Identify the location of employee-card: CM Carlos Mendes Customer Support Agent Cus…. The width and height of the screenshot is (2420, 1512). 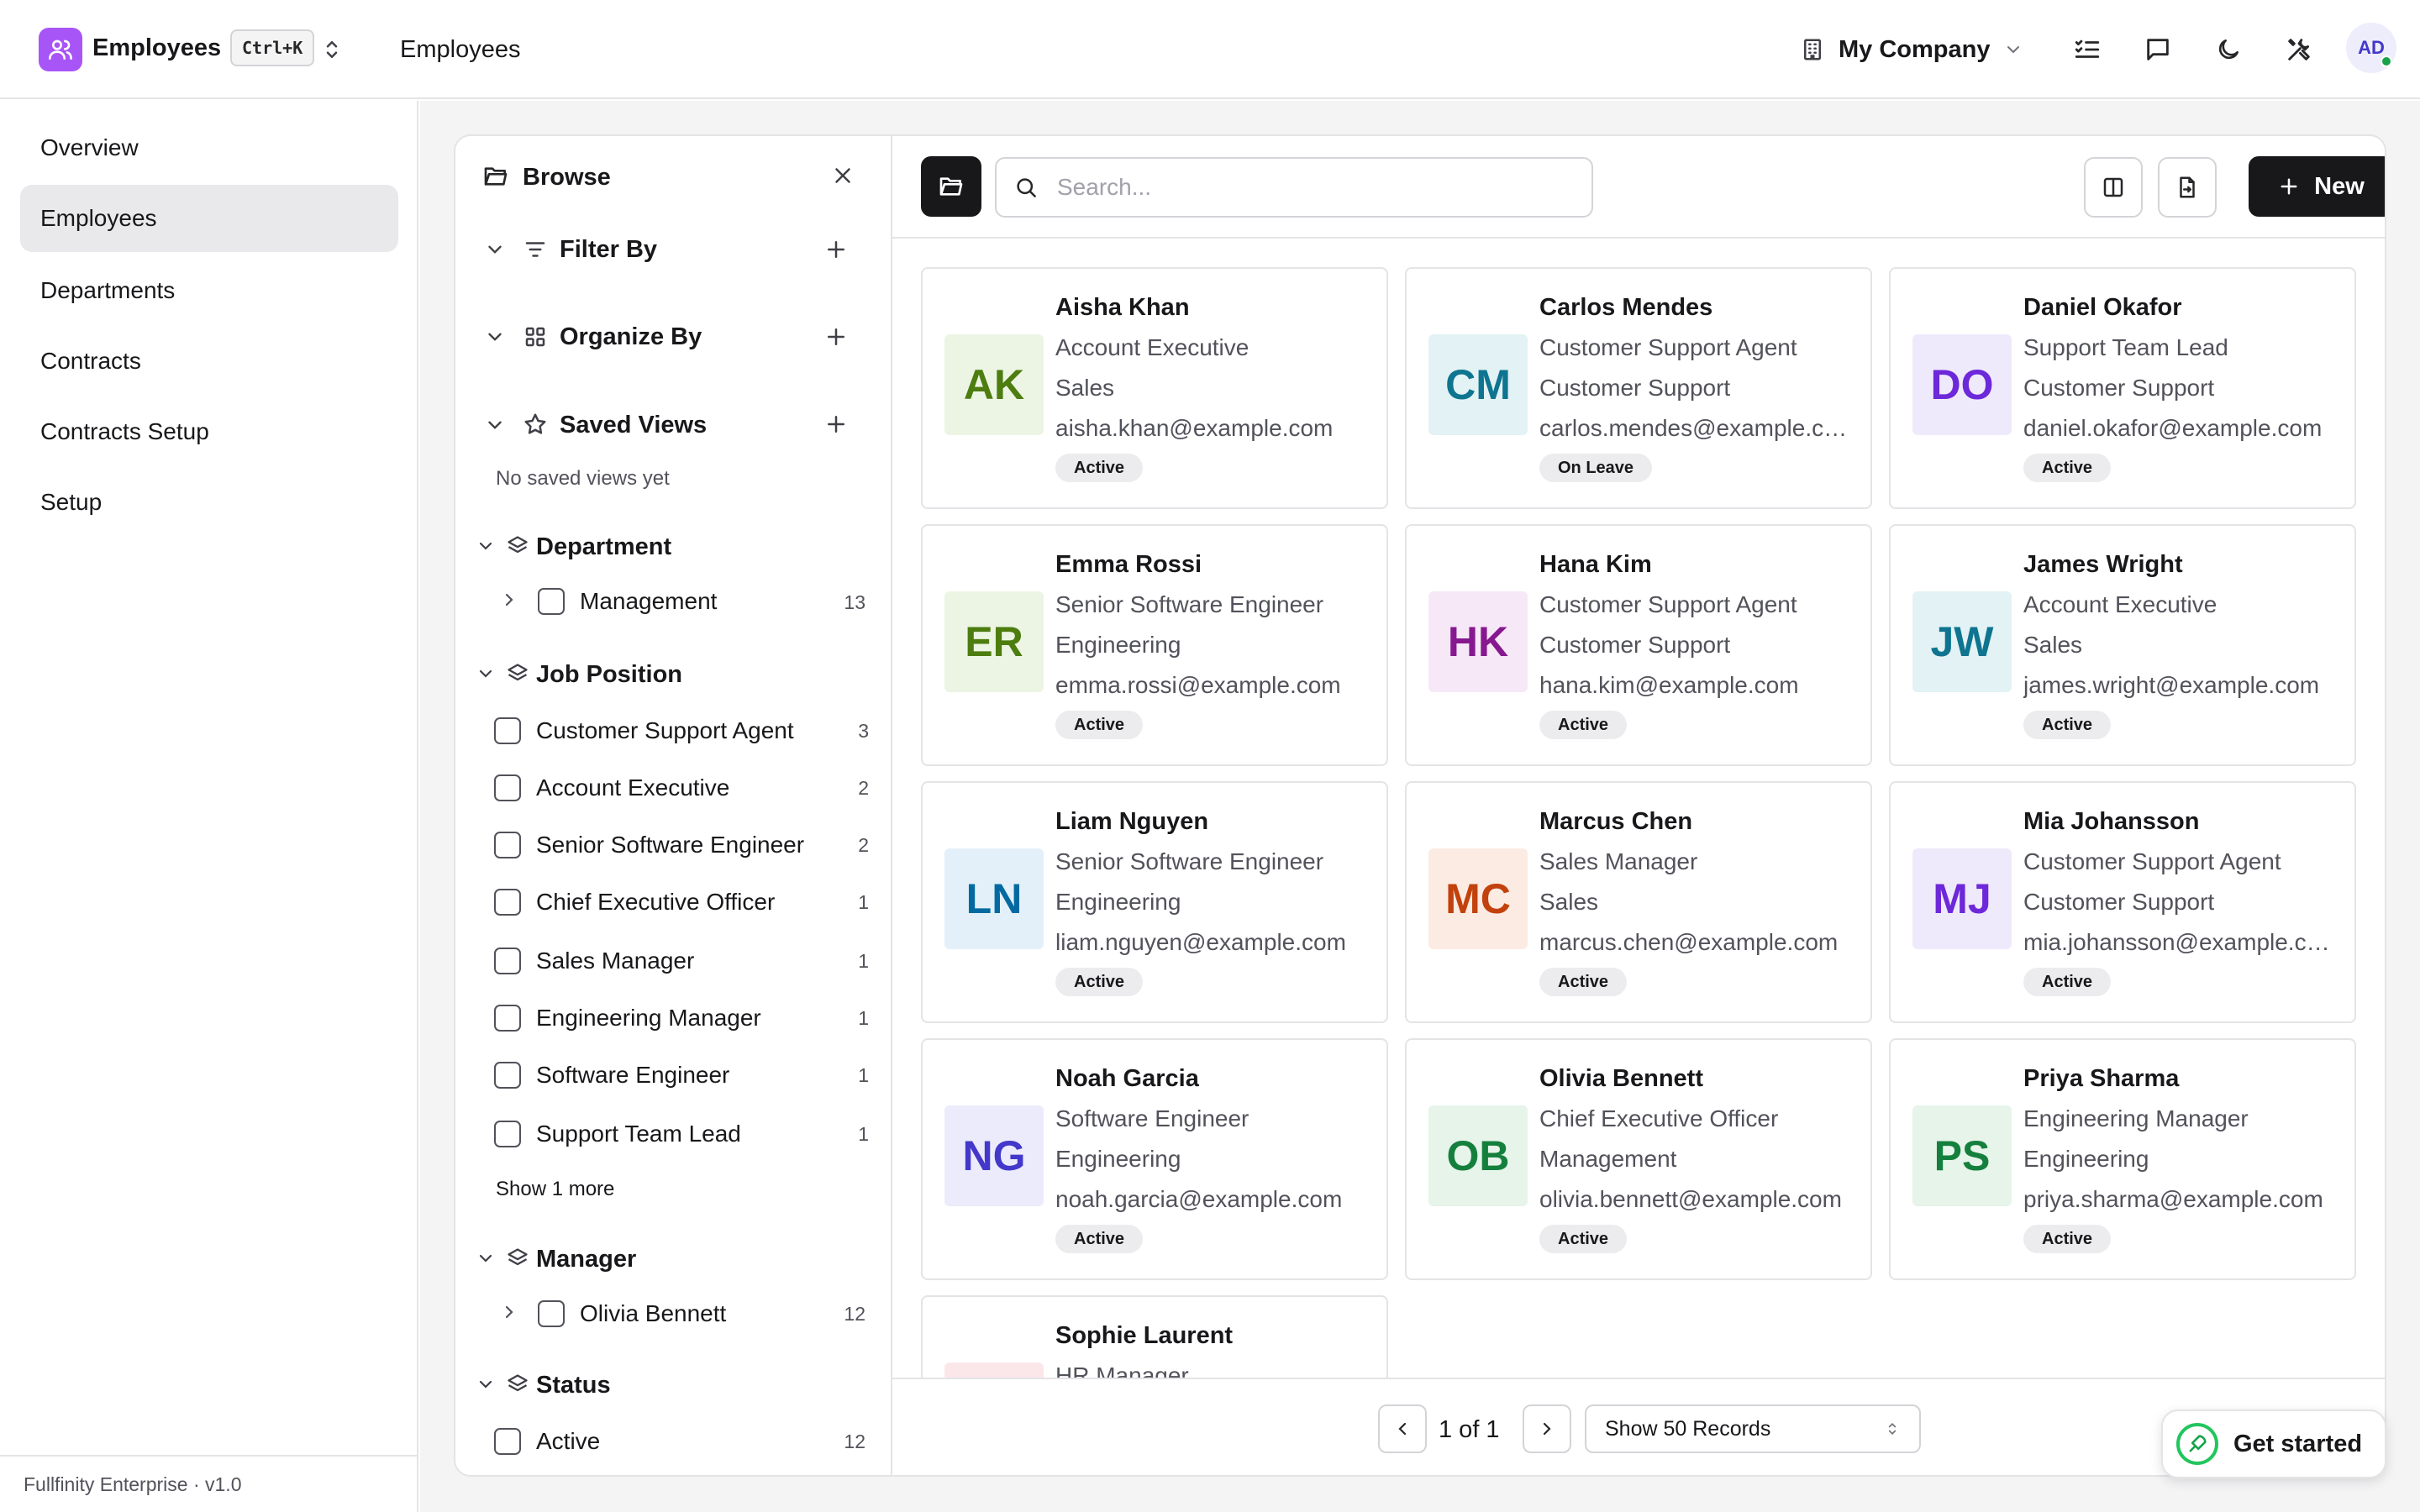
(1638, 388).